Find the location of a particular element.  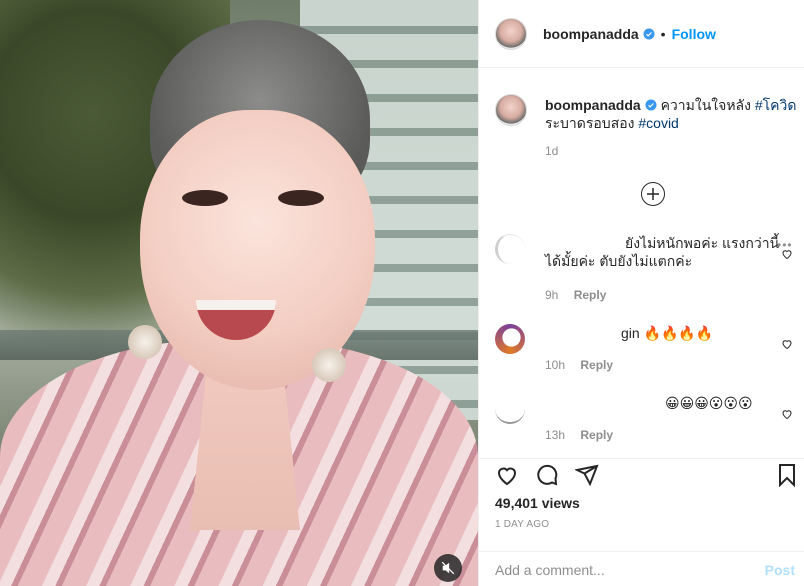

caption-avatar is located at coordinates (511, 110).